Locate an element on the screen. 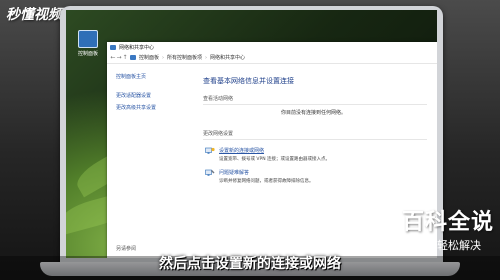 This screenshot has width=500, height=280. window-icon is located at coordinates (113, 47).